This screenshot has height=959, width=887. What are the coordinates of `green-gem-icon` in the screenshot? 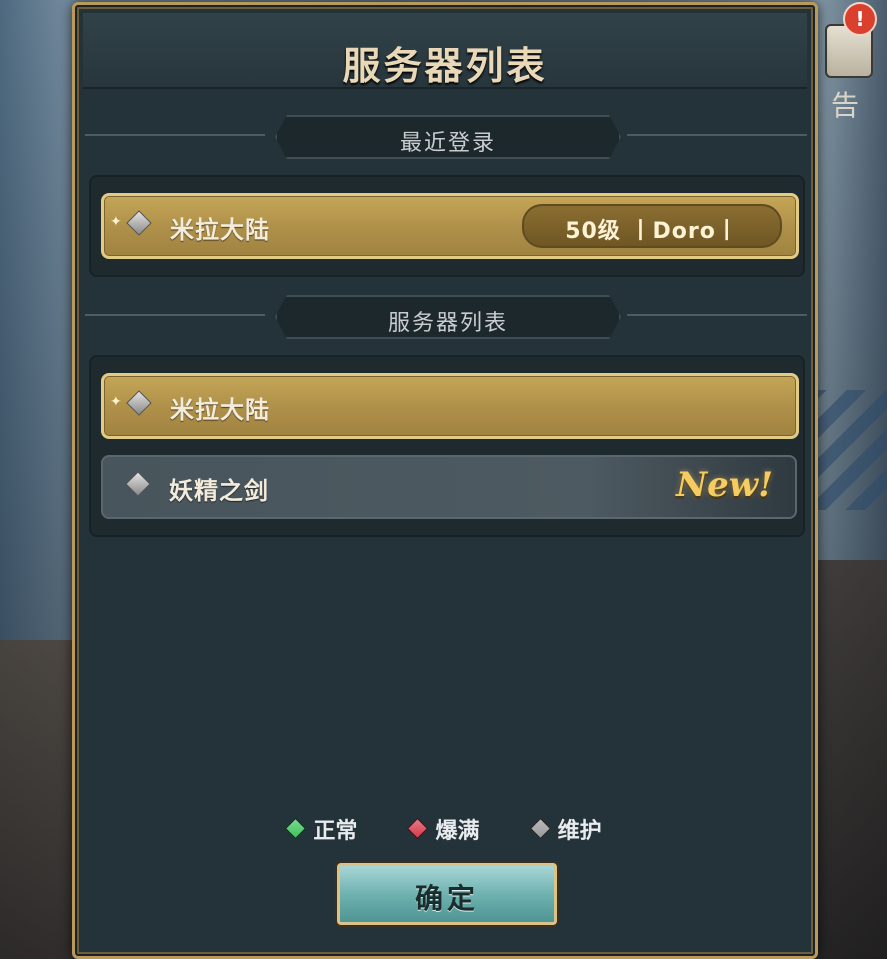 It's located at (296, 828).